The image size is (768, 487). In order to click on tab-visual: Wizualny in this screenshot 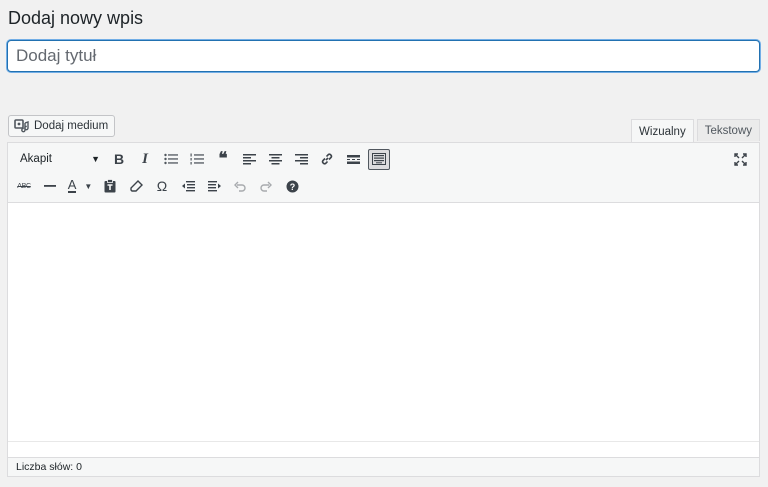, I will do `click(662, 131)`.